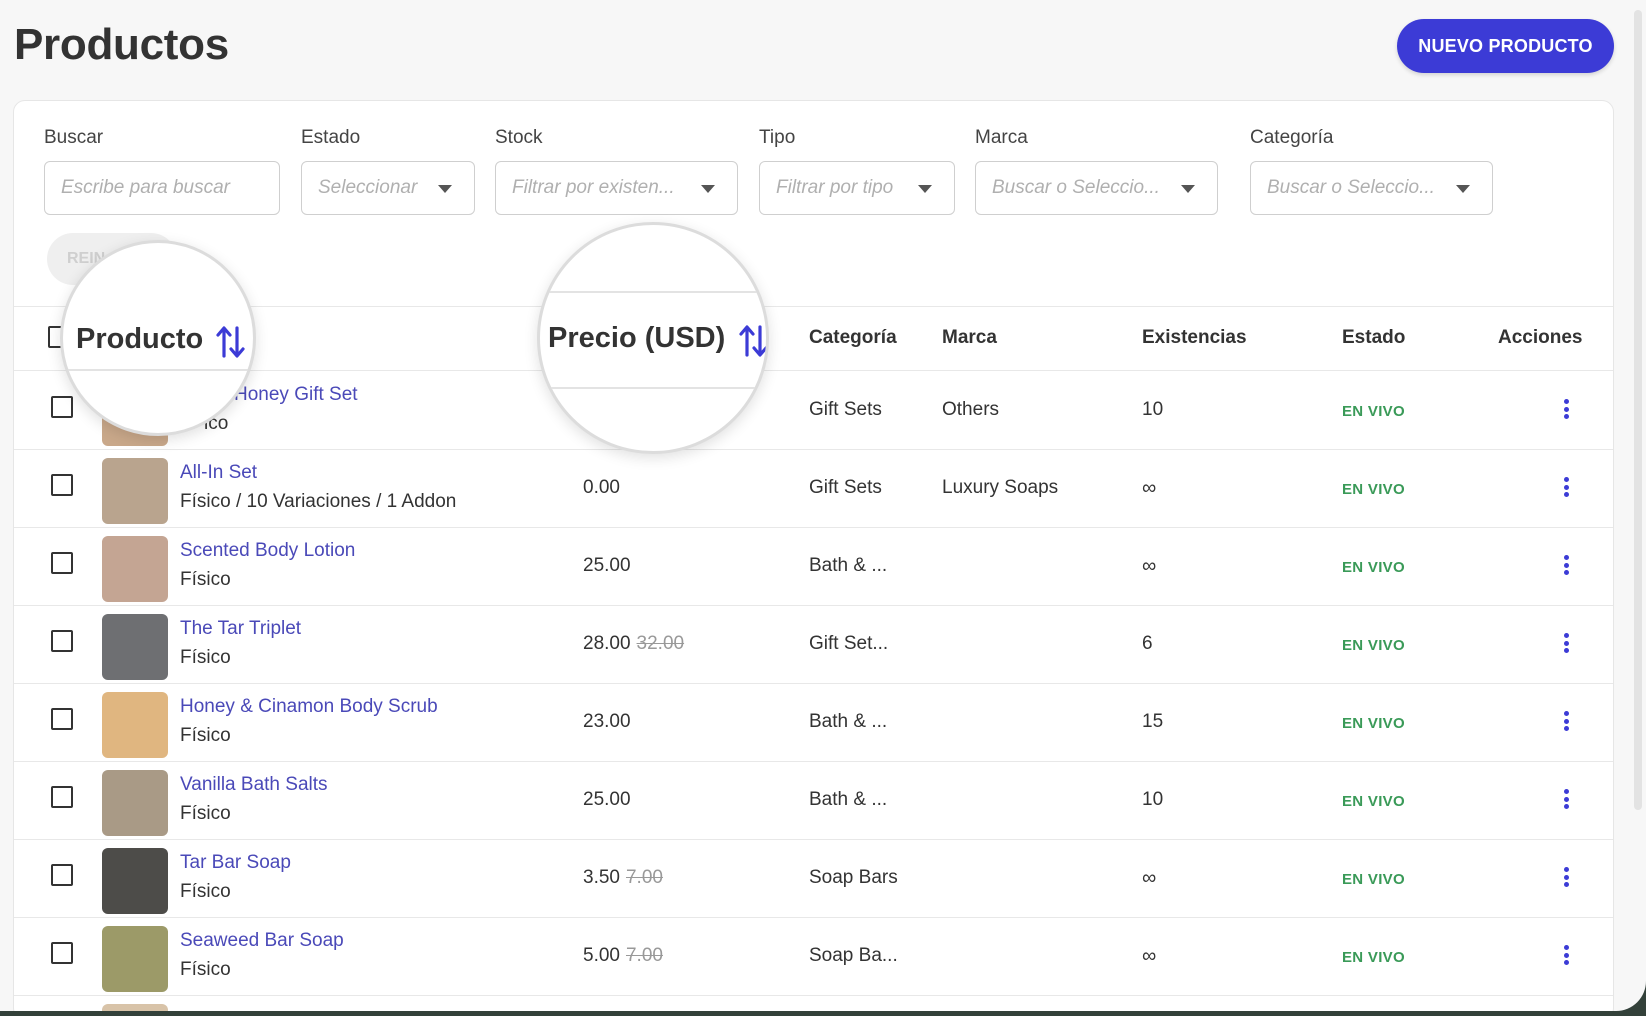 This screenshot has height=1016, width=1646. What do you see at coordinates (623, 878) in the screenshot?
I see `product-price: 3.50 7.00` at bounding box center [623, 878].